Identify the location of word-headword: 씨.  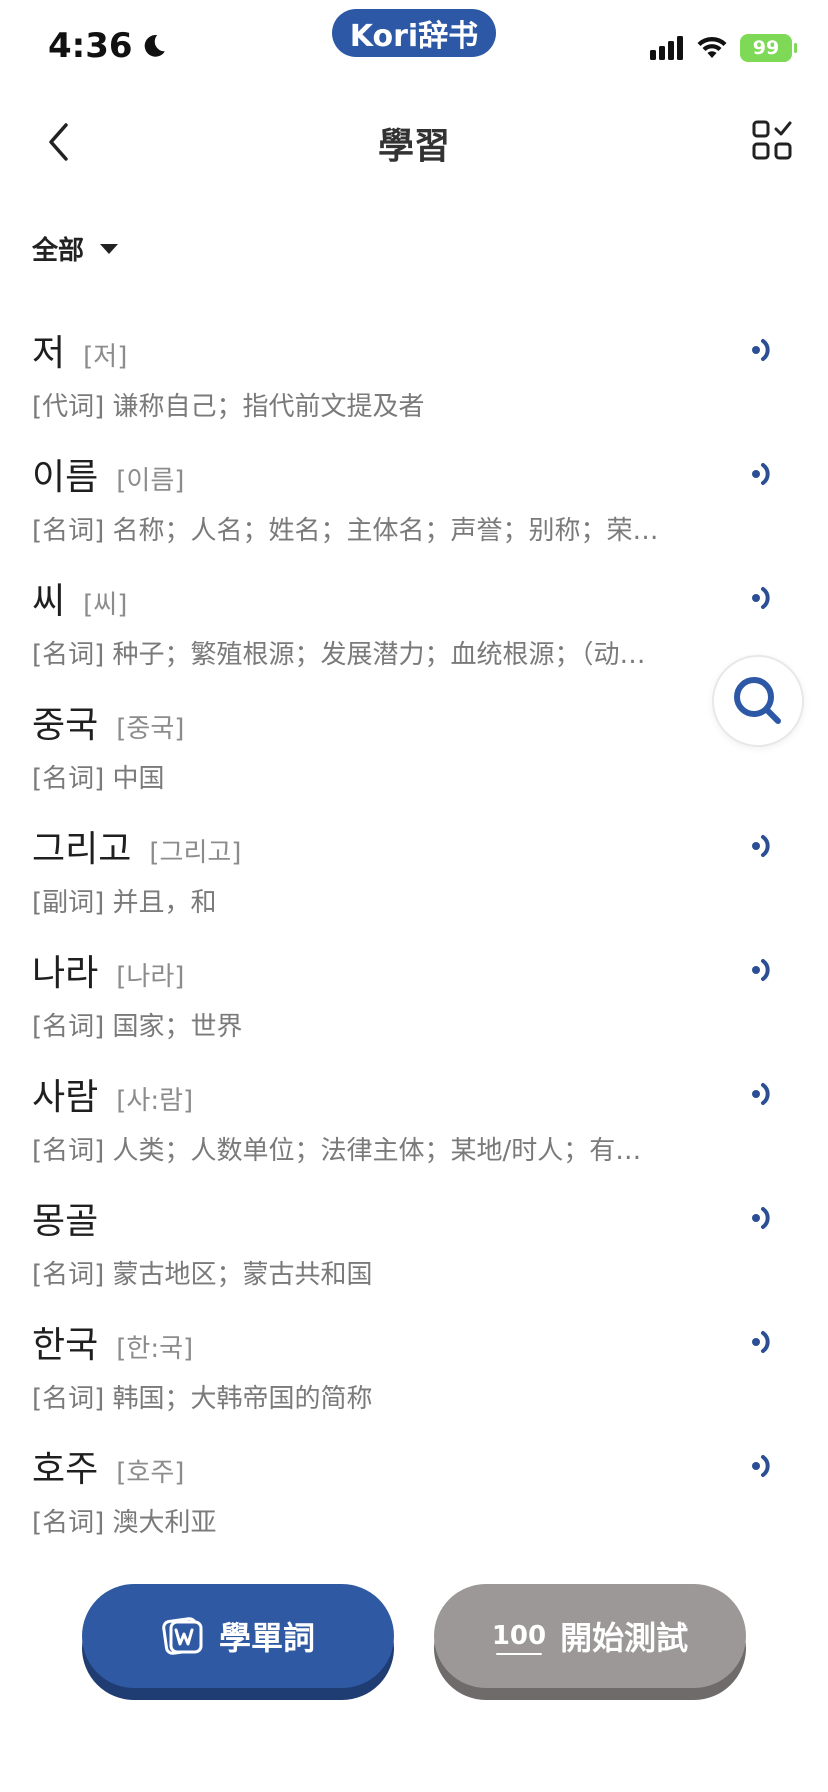
(49, 601).